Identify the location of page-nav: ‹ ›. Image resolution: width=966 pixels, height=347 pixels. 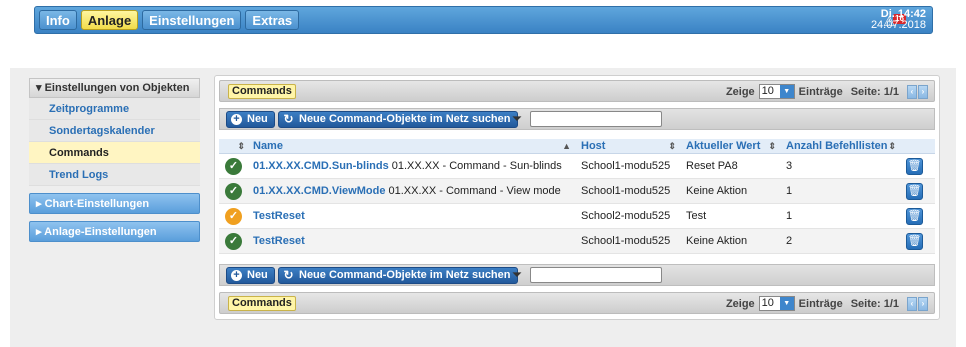
(917, 91).